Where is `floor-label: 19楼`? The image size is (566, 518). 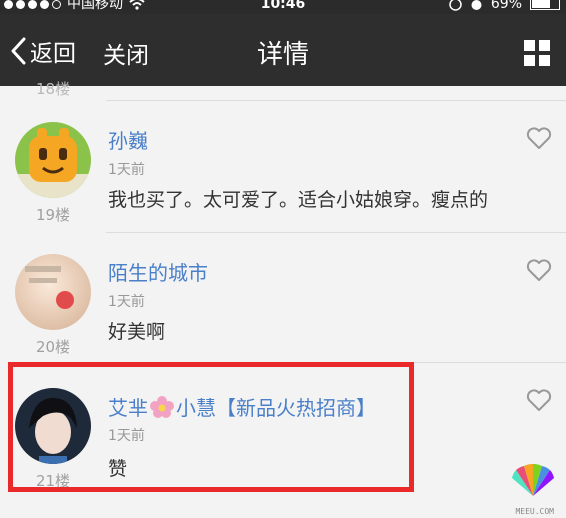 floor-label: 19楼 is located at coordinates (53, 215).